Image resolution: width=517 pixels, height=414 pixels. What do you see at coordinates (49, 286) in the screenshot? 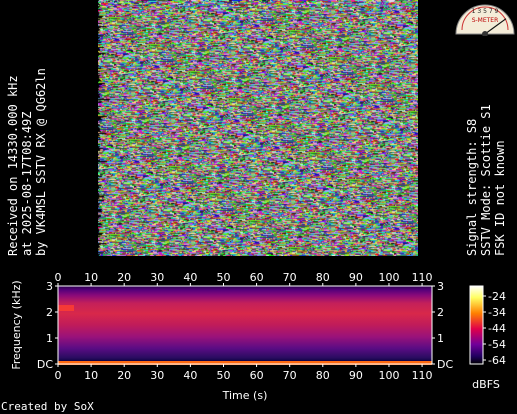
I see `y-tick-label-left: 3` at bounding box center [49, 286].